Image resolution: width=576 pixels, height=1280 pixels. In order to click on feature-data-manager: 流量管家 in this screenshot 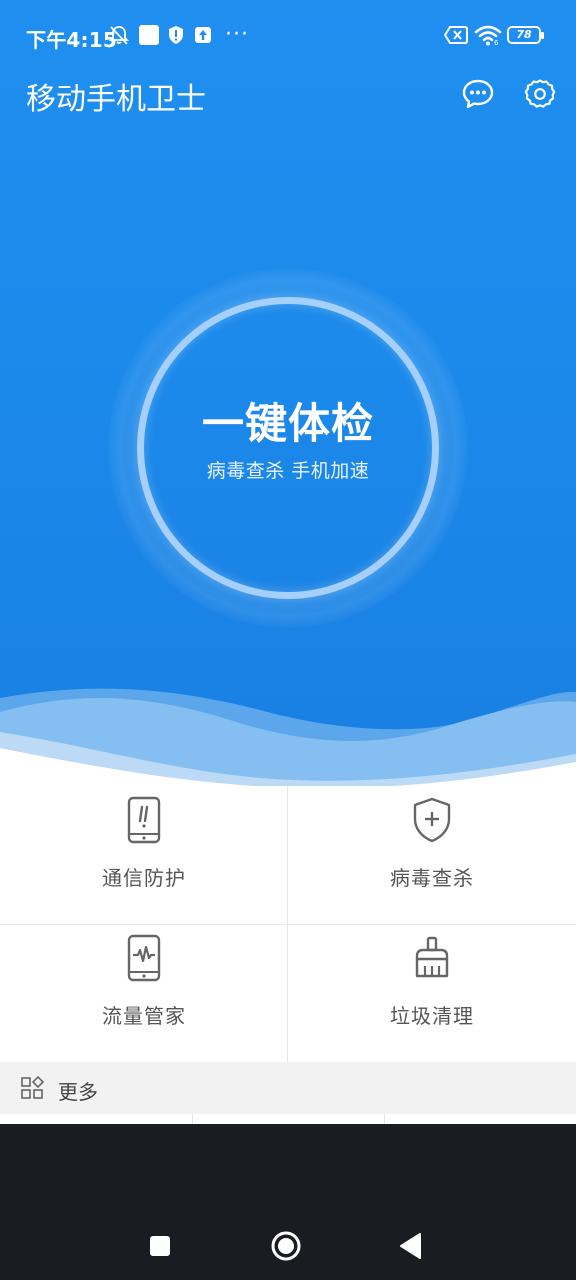, I will do `click(144, 993)`.